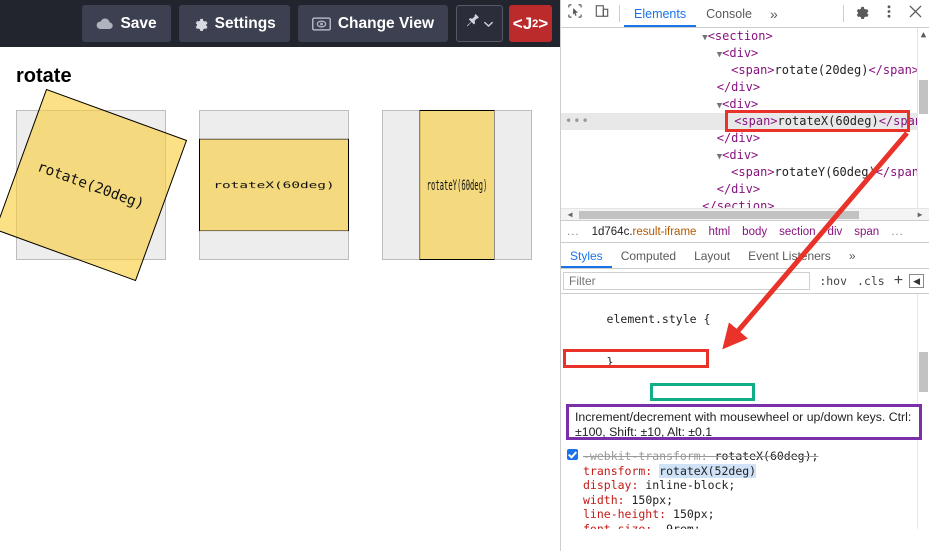 Image resolution: width=929 pixels, height=551 pixels. I want to click on devtools-settings-button, so click(861, 13).